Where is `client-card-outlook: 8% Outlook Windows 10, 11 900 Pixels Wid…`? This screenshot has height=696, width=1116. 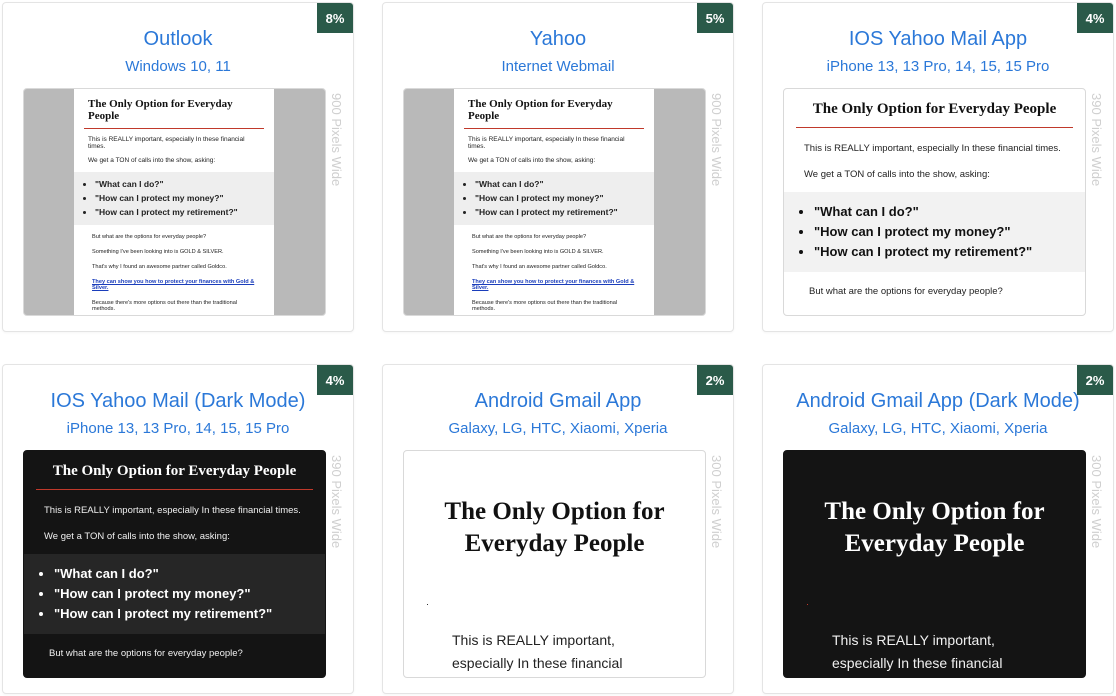
client-card-outlook: 8% Outlook Windows 10, 11 900 Pixels Wid… is located at coordinates (178, 167).